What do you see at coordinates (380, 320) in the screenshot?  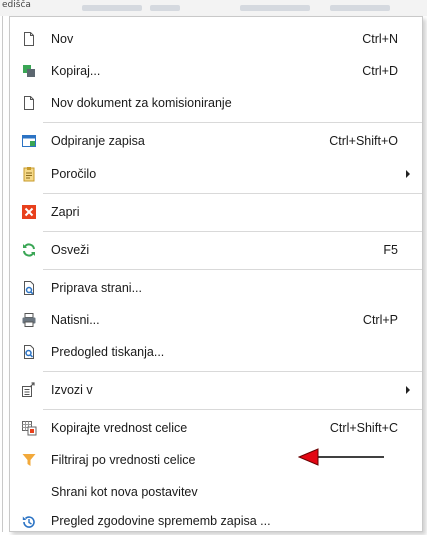 I see `menu-item-shortcut: Ctrl+P` at bounding box center [380, 320].